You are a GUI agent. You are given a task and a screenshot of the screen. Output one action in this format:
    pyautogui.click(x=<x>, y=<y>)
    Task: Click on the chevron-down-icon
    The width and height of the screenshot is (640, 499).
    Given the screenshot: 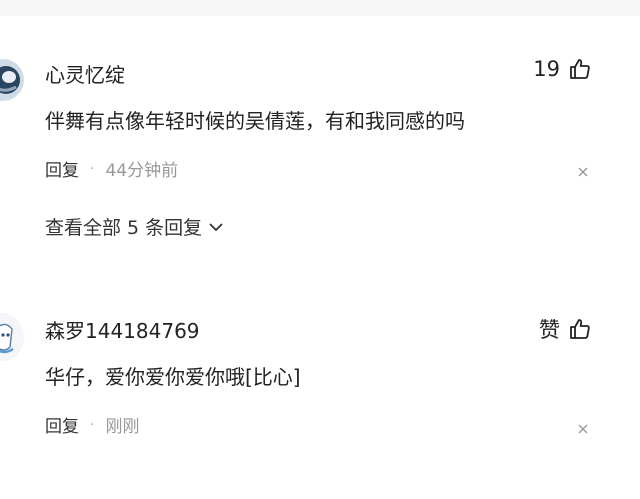 What is the action you would take?
    pyautogui.click(x=216, y=227)
    